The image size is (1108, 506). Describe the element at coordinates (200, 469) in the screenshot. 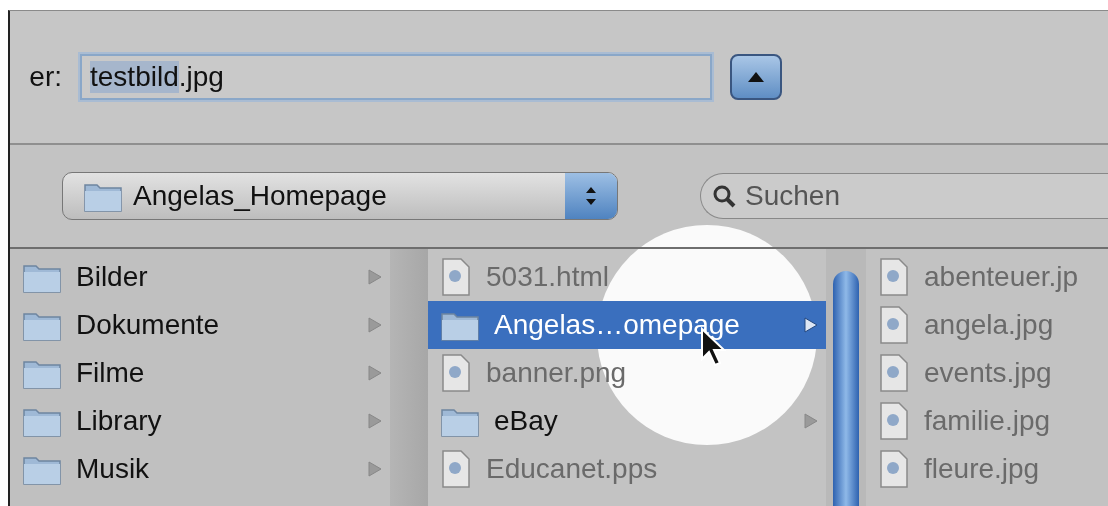

I see `file-row: Musik` at that location.